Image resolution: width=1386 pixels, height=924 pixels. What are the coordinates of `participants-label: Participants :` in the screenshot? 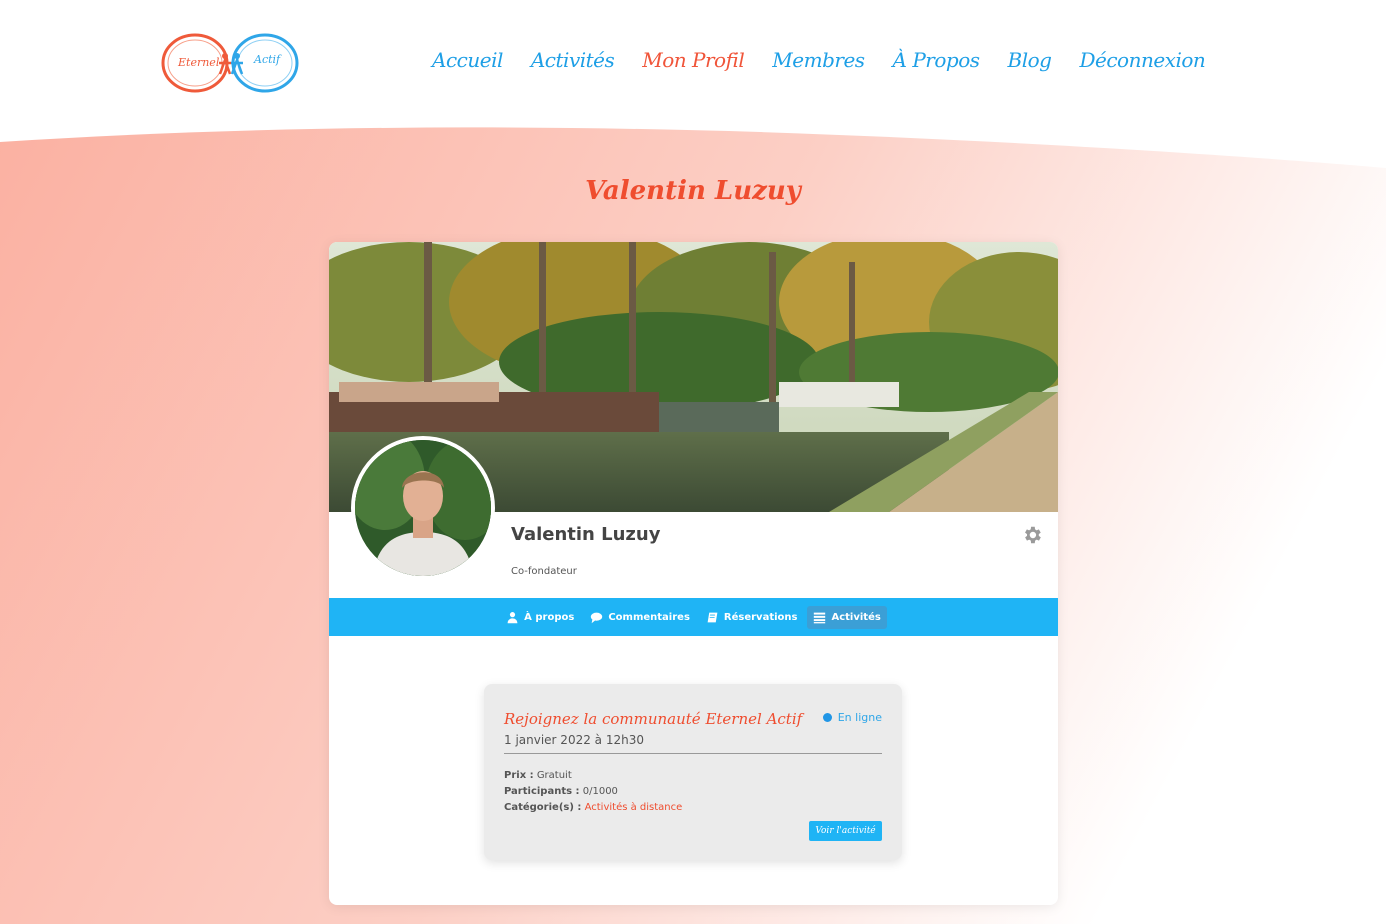 It's located at (542, 791).